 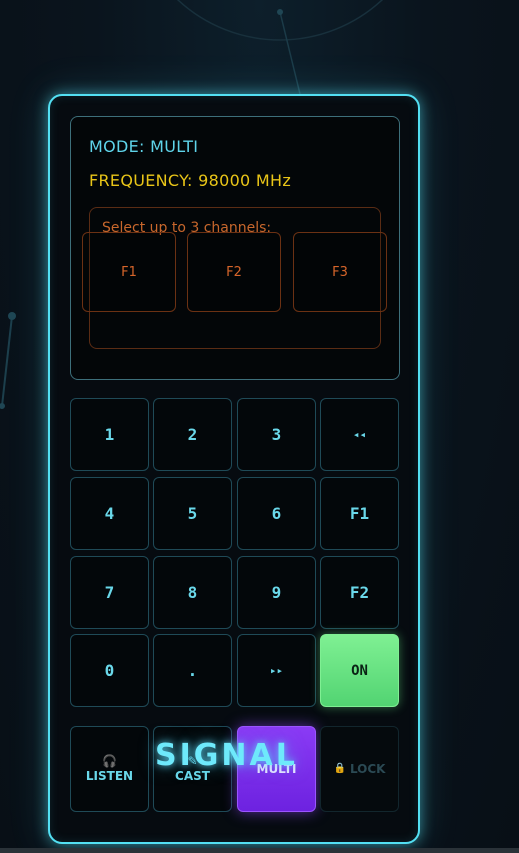 What do you see at coordinates (276, 670) in the screenshot?
I see `fast-forward-key: ▸▸` at bounding box center [276, 670].